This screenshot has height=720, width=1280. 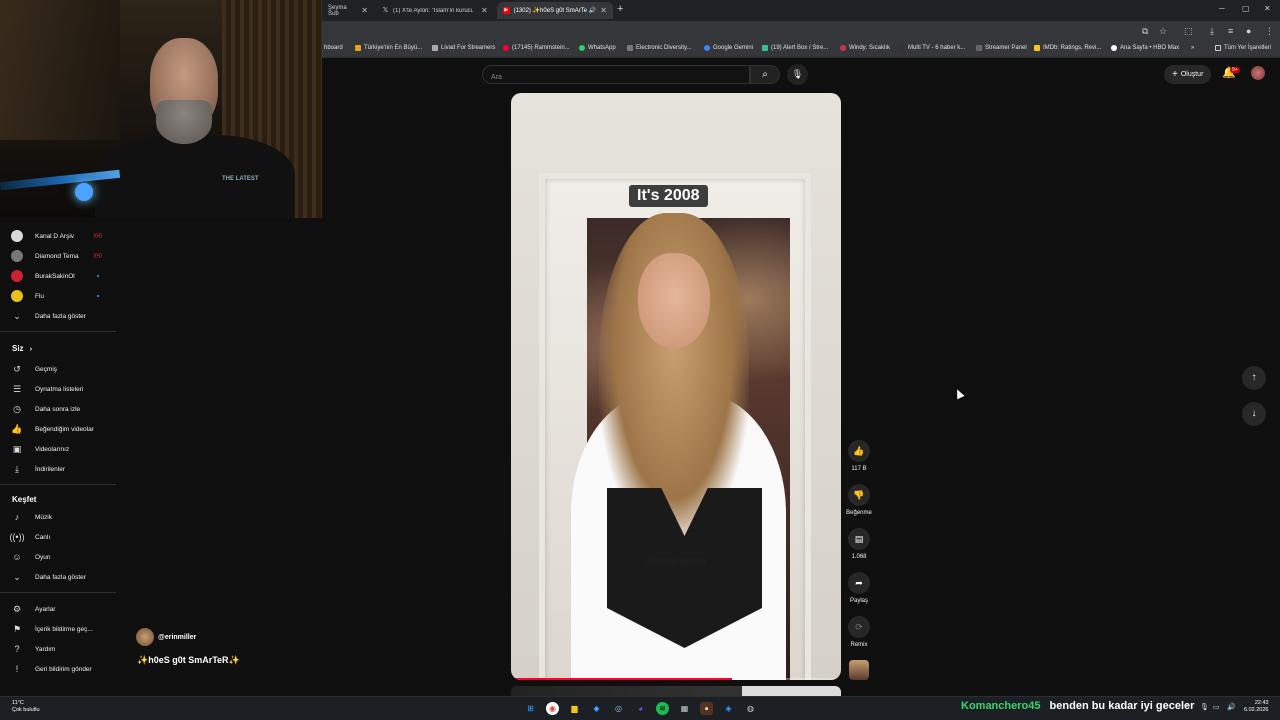 I want to click on close-window-icon: ✕, so click(x=1267, y=8).